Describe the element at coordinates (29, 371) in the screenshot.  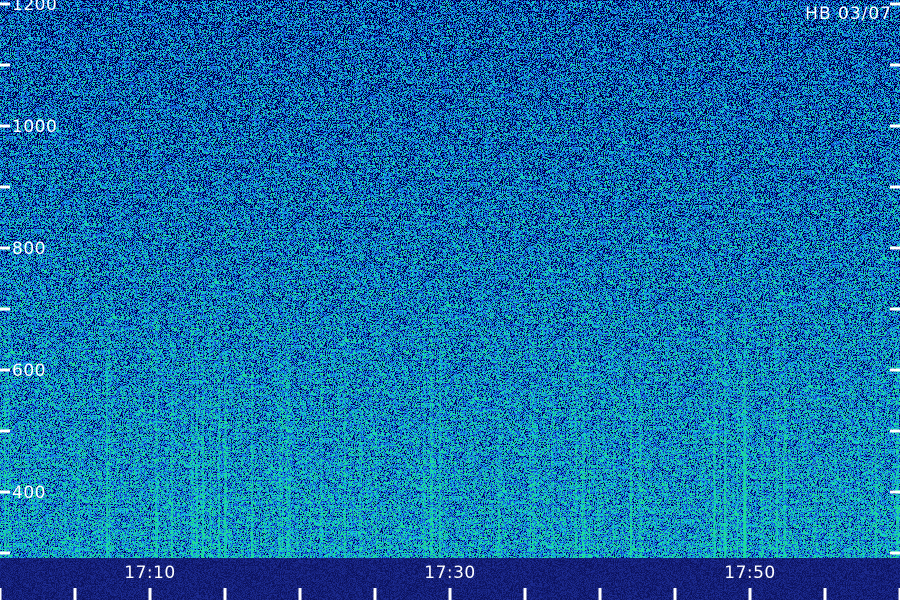
I see `y-tick-label: 600` at that location.